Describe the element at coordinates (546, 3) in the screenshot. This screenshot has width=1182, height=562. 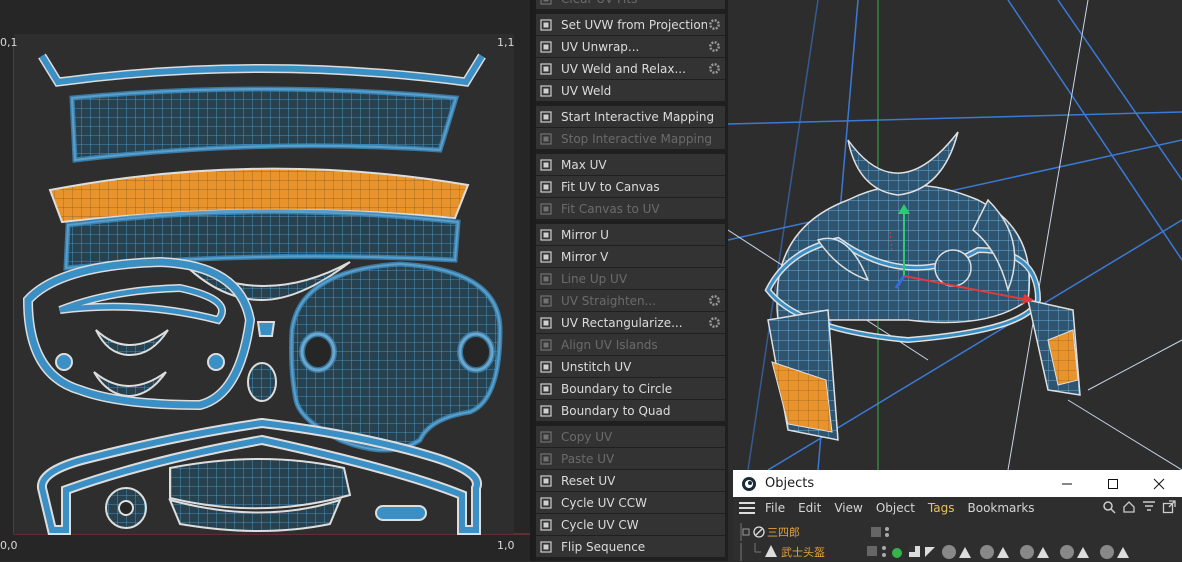
I see `clear-icon` at that location.